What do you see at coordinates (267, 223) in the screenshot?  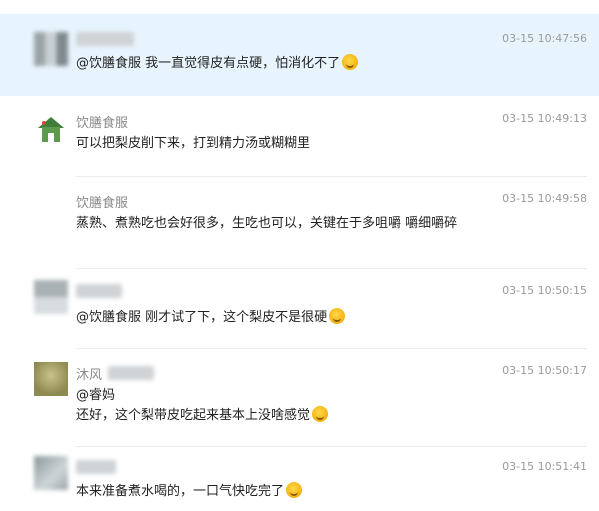 I see `message-text: 蒸熟、煮熟吃也会好很多，生吃也可以，关键在于多咀嚼 嚼细嚼碎` at bounding box center [267, 223].